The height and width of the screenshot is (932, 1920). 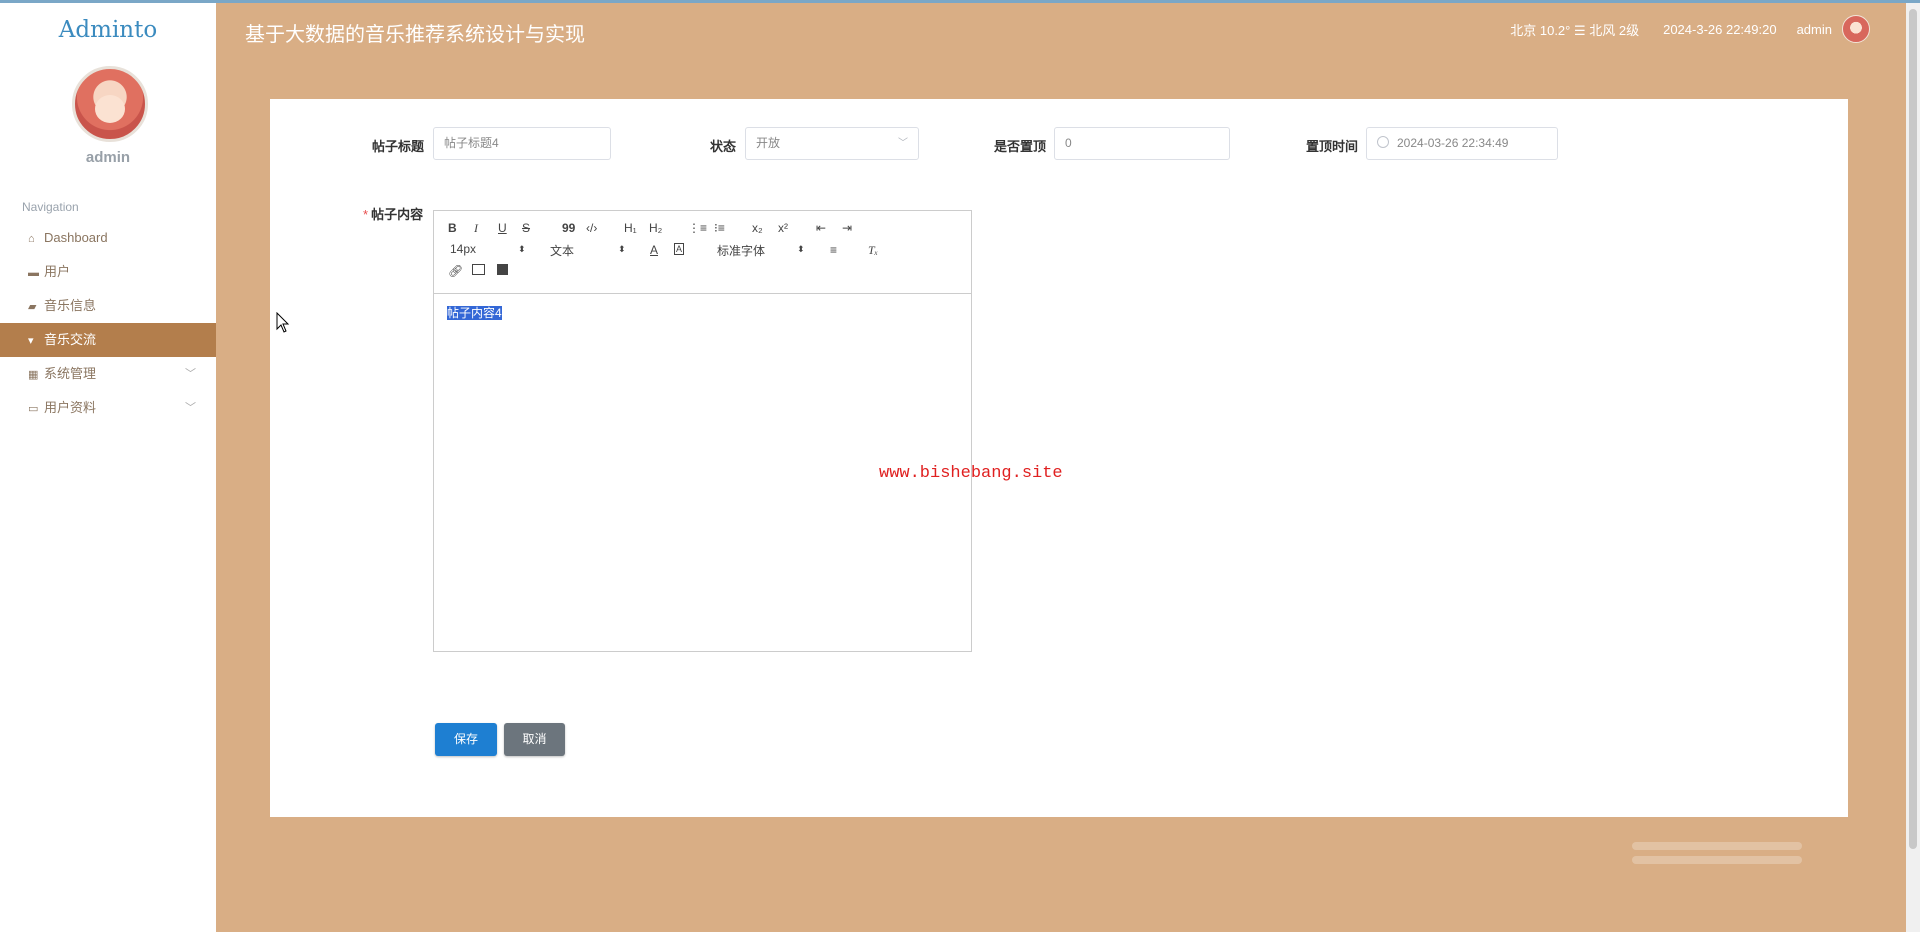 What do you see at coordinates (697, 228) in the screenshot?
I see `ordered-list-button: ⋮≡` at bounding box center [697, 228].